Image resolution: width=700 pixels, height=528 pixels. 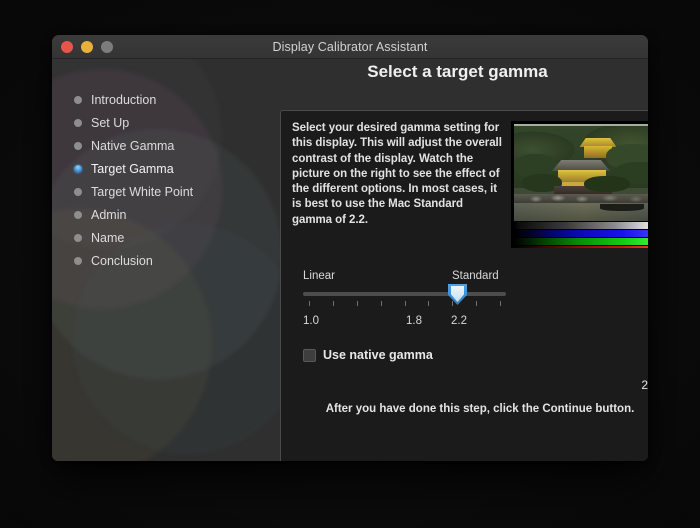 What do you see at coordinates (622, 207) in the screenshot?
I see `photo-dark-foreground-rock` at bounding box center [622, 207].